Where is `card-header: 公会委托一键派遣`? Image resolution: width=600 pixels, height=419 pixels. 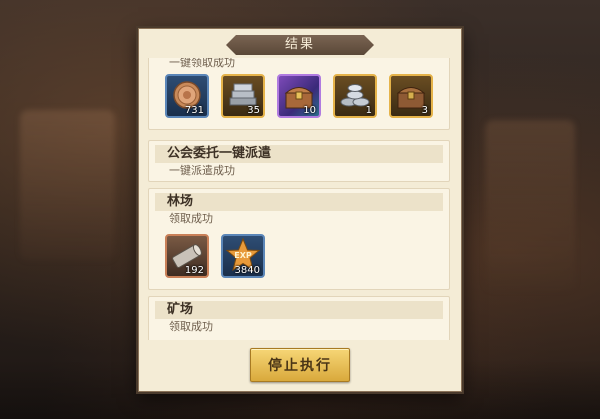 card-header: 公会委托一键派遣 is located at coordinates (299, 154).